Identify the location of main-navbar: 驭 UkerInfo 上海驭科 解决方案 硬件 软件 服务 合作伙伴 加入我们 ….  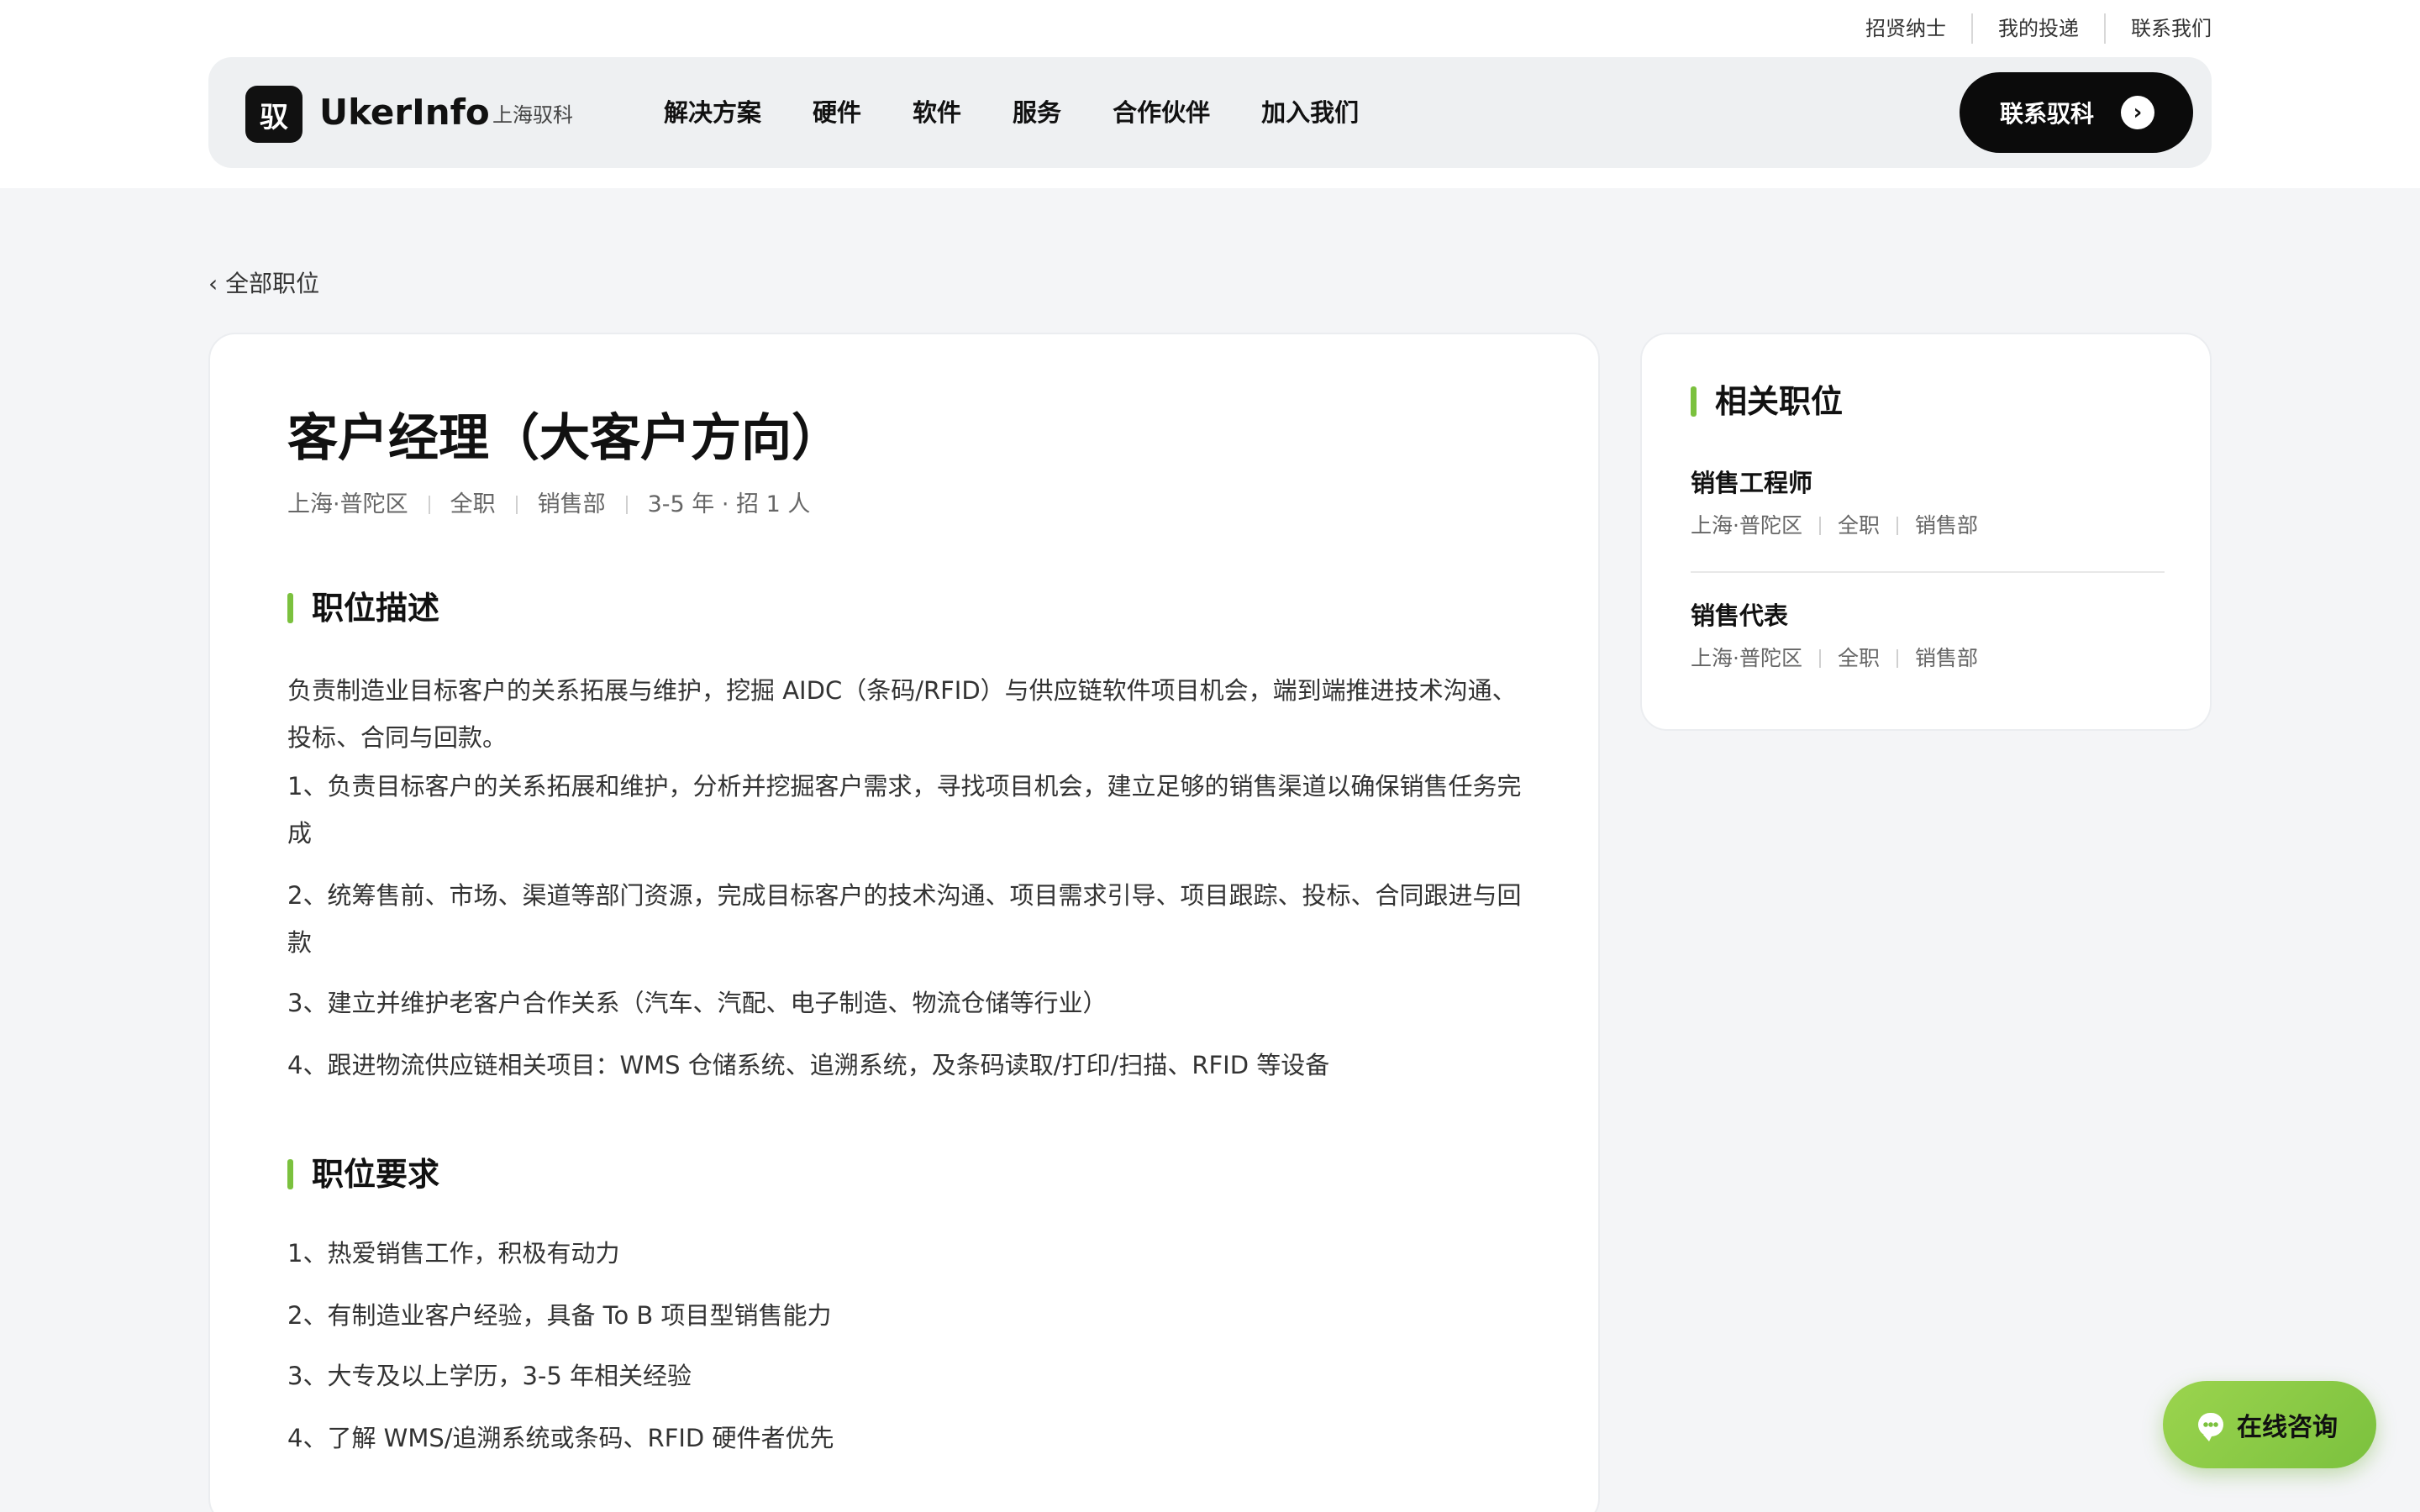
(1210, 112).